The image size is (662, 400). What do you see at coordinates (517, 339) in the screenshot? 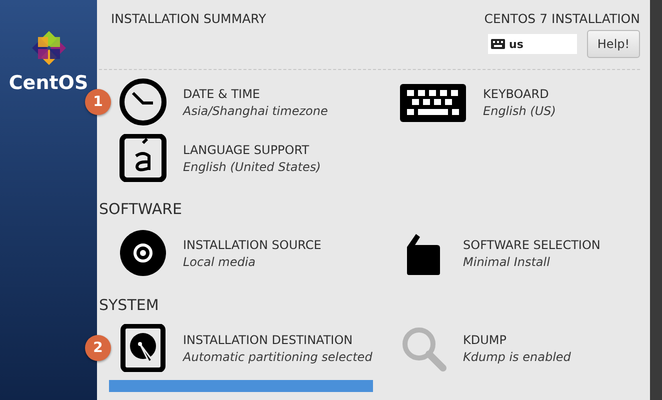
I see `spoke-title: KDUMP` at bounding box center [517, 339].